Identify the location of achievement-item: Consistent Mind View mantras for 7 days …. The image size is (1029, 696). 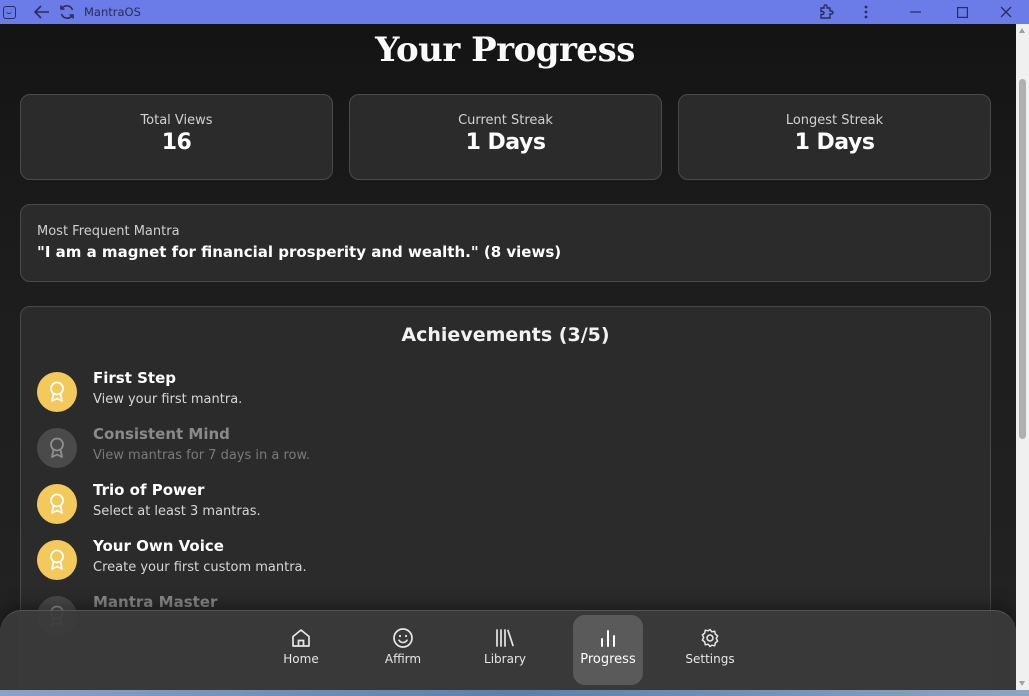
(487, 450).